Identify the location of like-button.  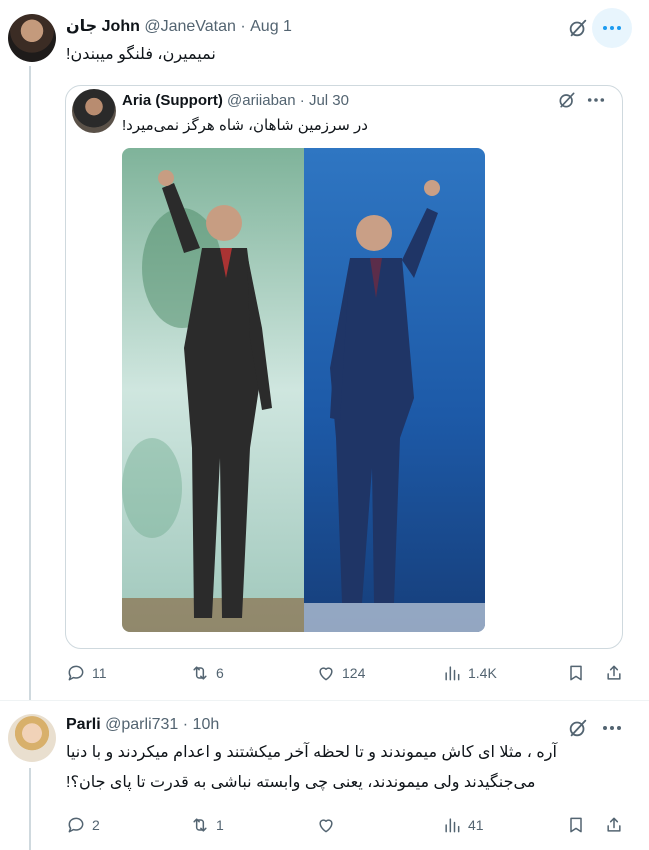
(329, 825).